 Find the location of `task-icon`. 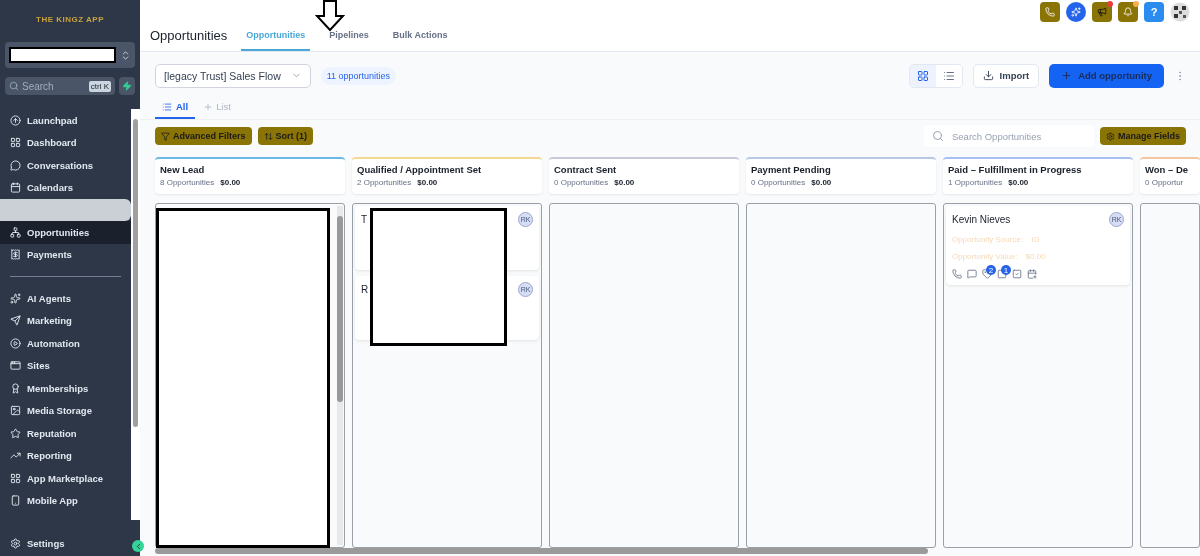

task-icon is located at coordinates (1017, 274).